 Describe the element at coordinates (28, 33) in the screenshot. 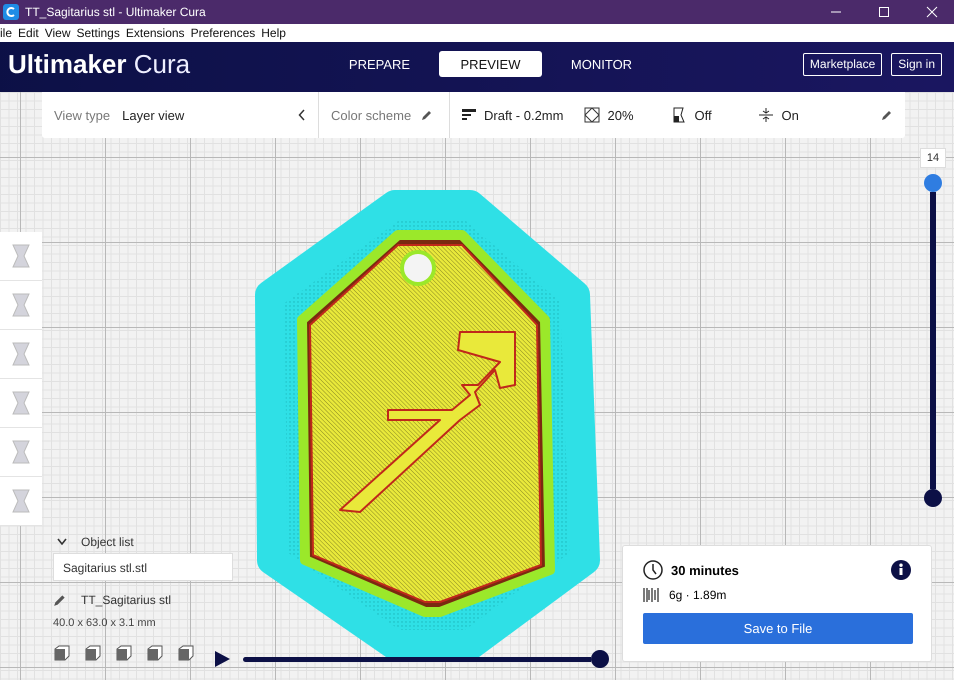

I see `menu-item: Edit` at that location.